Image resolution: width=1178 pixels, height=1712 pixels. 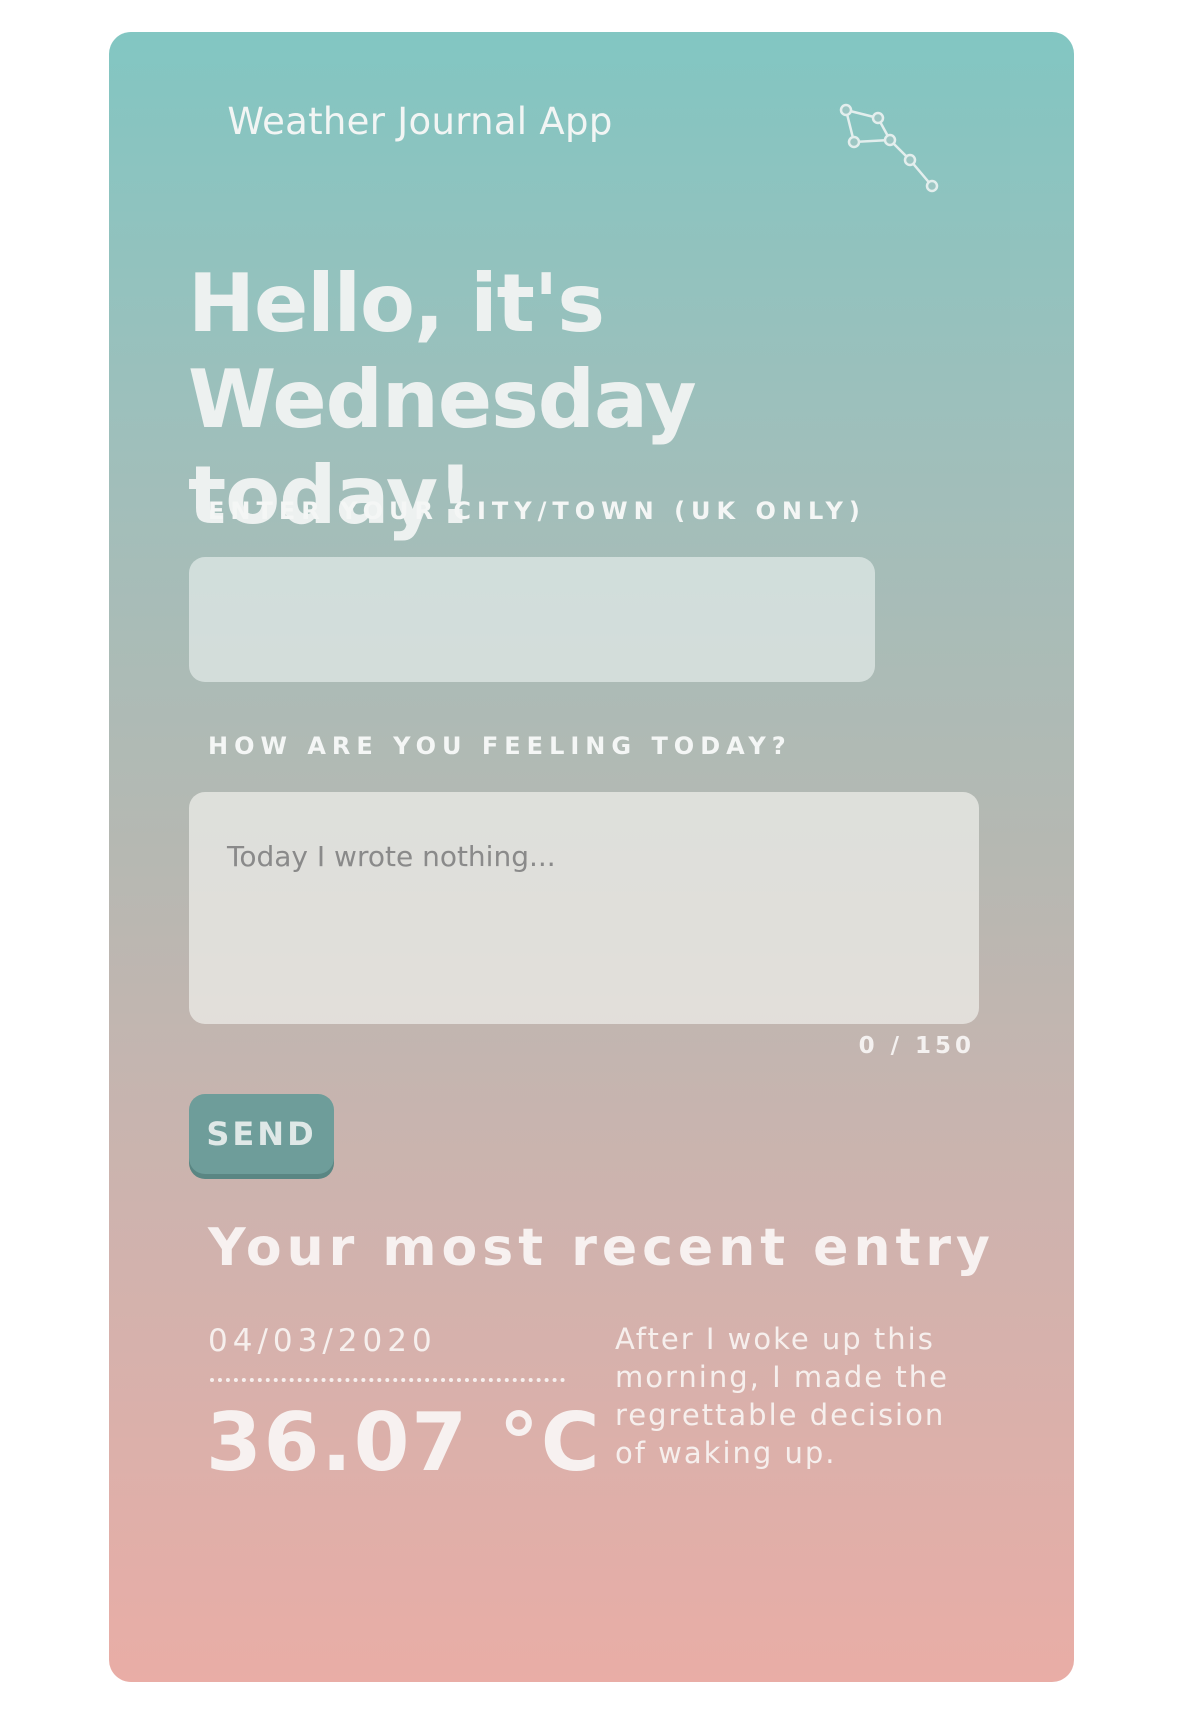 I want to click on recent-entry-title: Your most recent entry, so click(x=601, y=1248).